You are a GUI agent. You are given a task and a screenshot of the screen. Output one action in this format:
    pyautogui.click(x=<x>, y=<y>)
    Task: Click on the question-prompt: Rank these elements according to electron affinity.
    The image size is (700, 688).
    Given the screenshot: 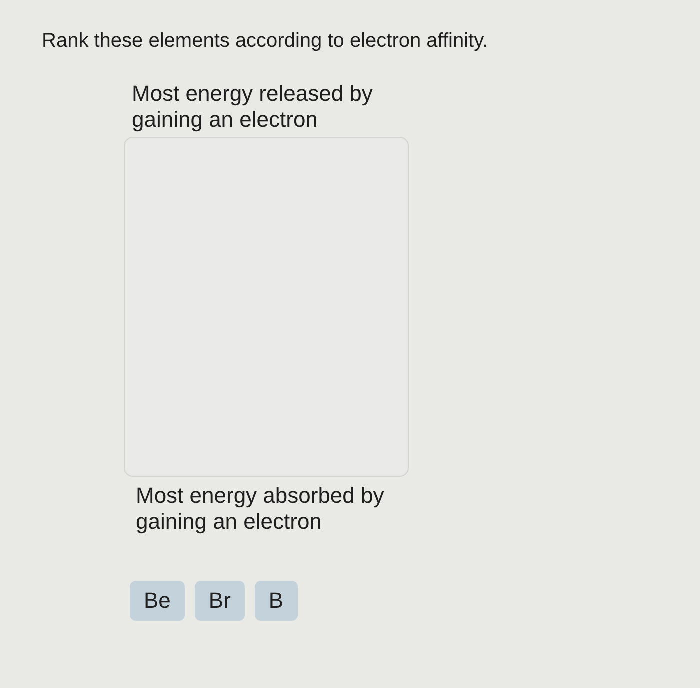 What is the action you would take?
    pyautogui.click(x=266, y=41)
    